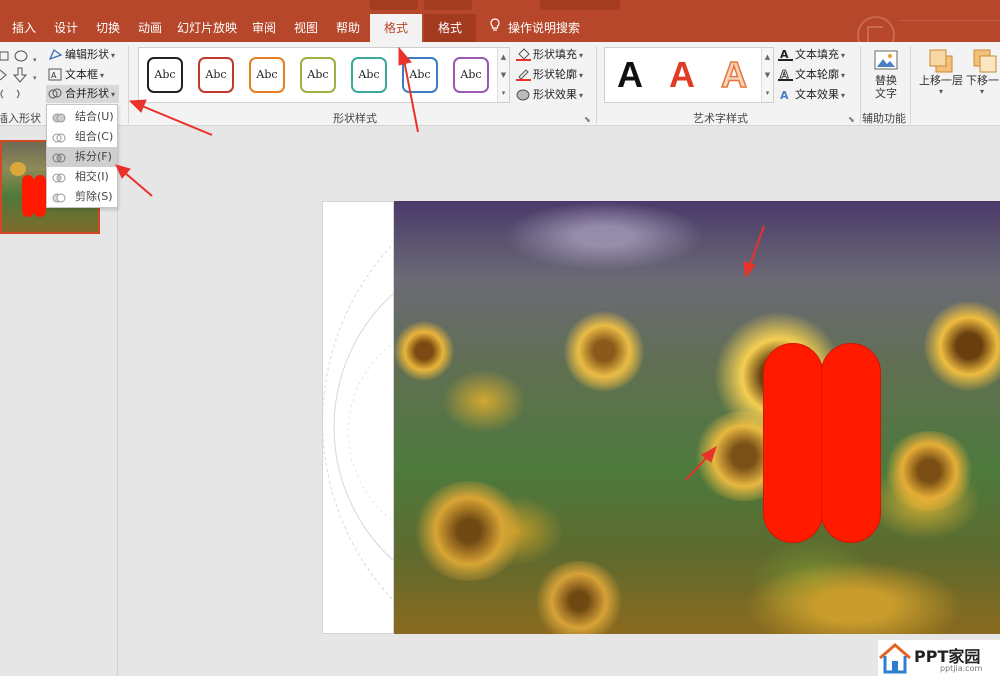 This screenshot has height=676, width=1000. What do you see at coordinates (59, 157) in the screenshot?
I see `fragment-icon` at bounding box center [59, 157].